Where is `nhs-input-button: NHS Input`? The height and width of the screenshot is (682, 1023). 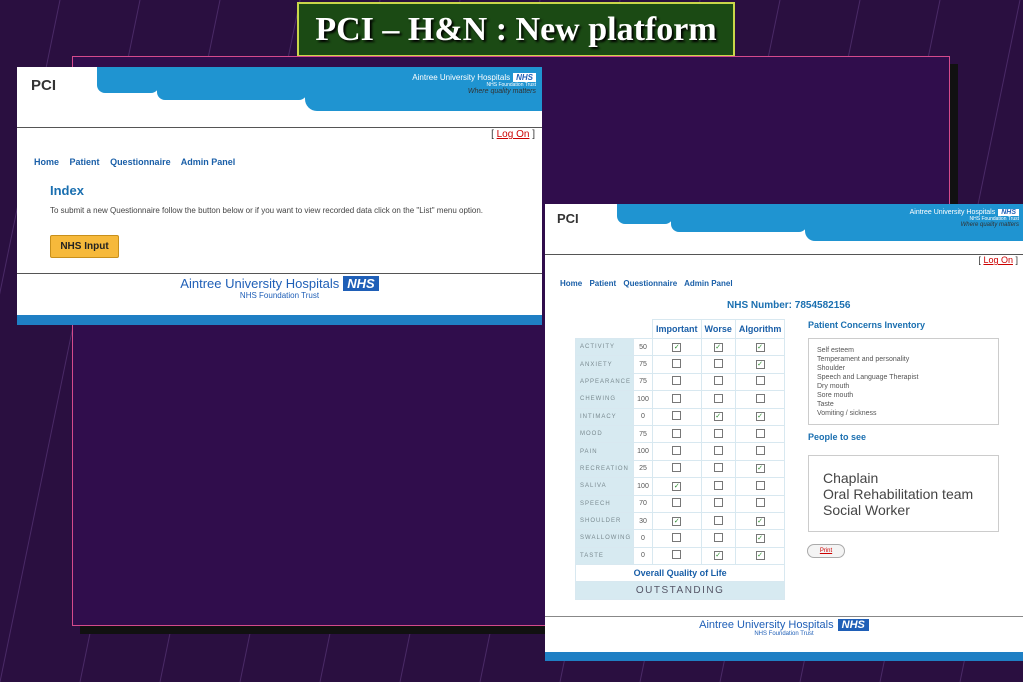
nhs-input-button: NHS Input is located at coordinates (84, 246).